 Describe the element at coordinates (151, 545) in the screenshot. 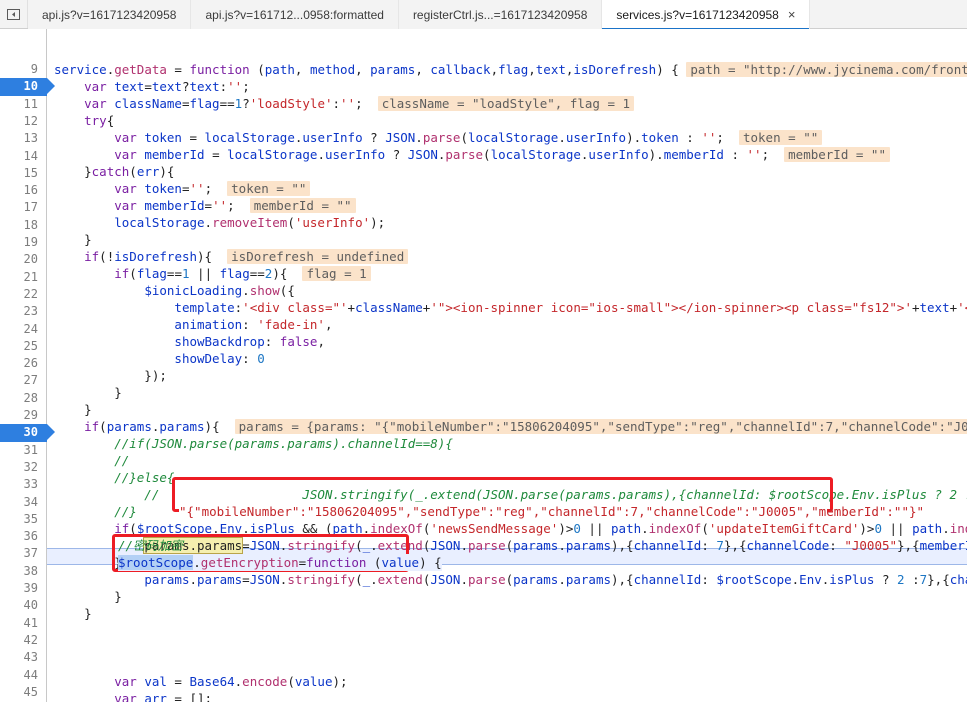

I see `encryption-callout-comment: //密码加密` at that location.